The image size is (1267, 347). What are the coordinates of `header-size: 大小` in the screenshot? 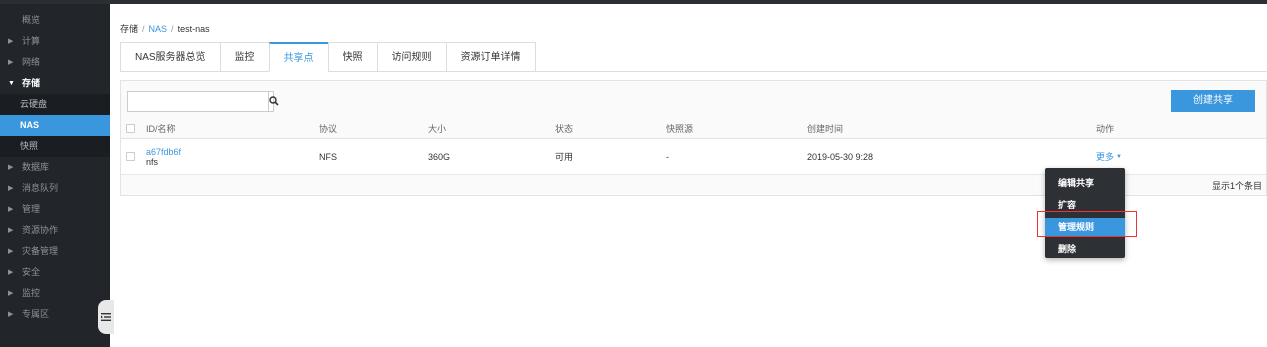 It's located at (437, 128).